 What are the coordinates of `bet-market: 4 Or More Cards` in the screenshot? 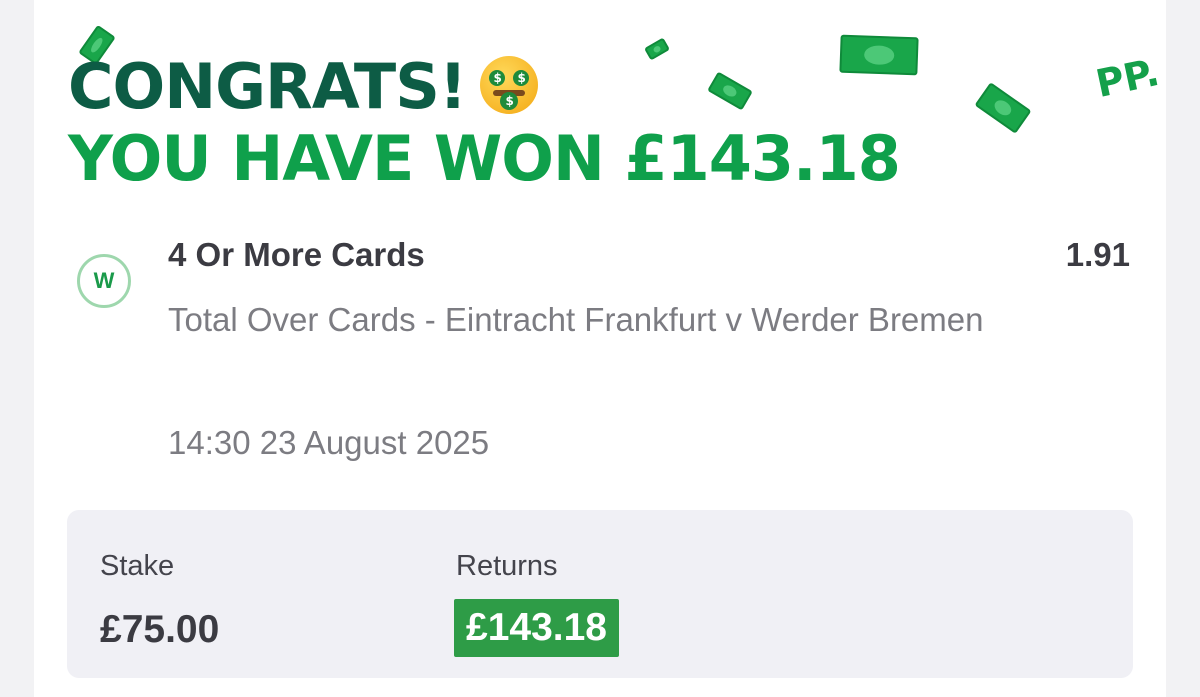 It's located at (296, 254).